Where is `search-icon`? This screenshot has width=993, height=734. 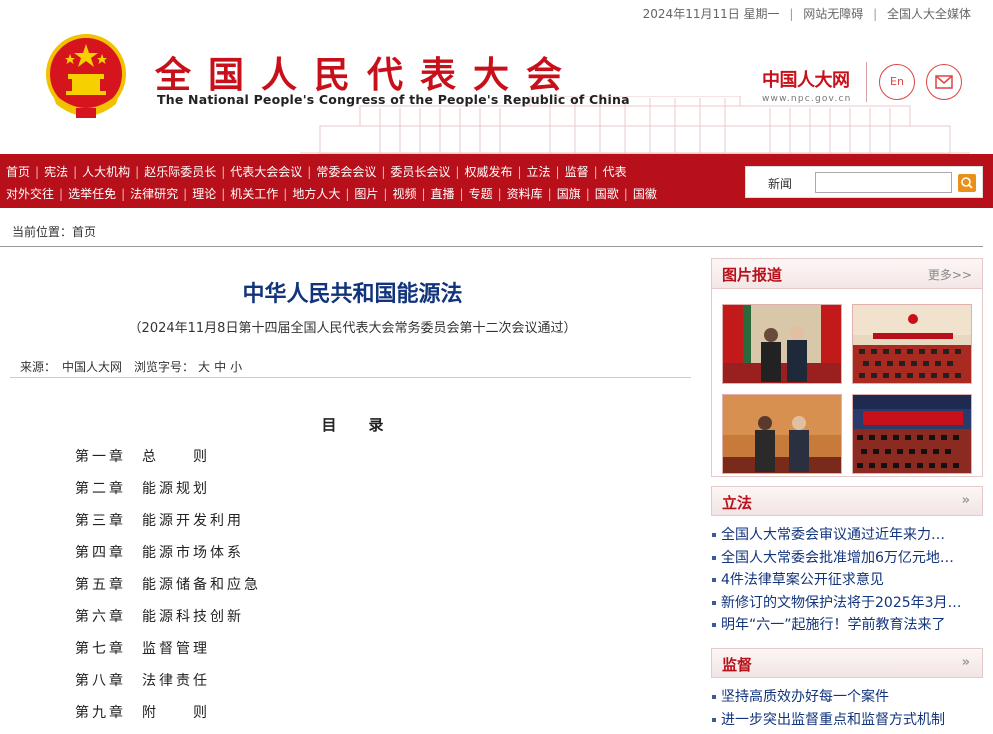
search-icon is located at coordinates (967, 183).